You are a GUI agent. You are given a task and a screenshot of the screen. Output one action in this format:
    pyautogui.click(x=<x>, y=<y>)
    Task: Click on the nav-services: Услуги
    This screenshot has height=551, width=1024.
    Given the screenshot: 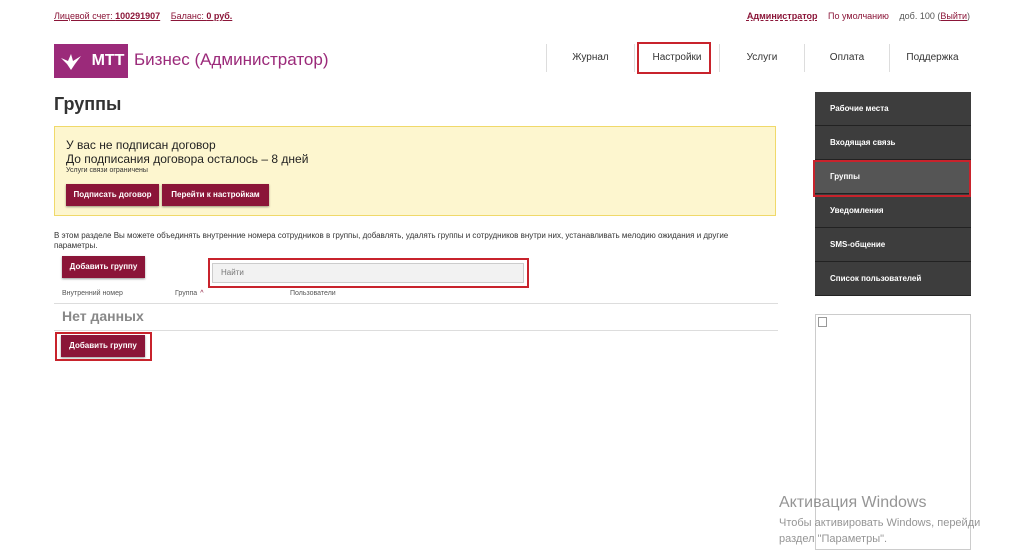 What is the action you would take?
    pyautogui.click(x=761, y=58)
    